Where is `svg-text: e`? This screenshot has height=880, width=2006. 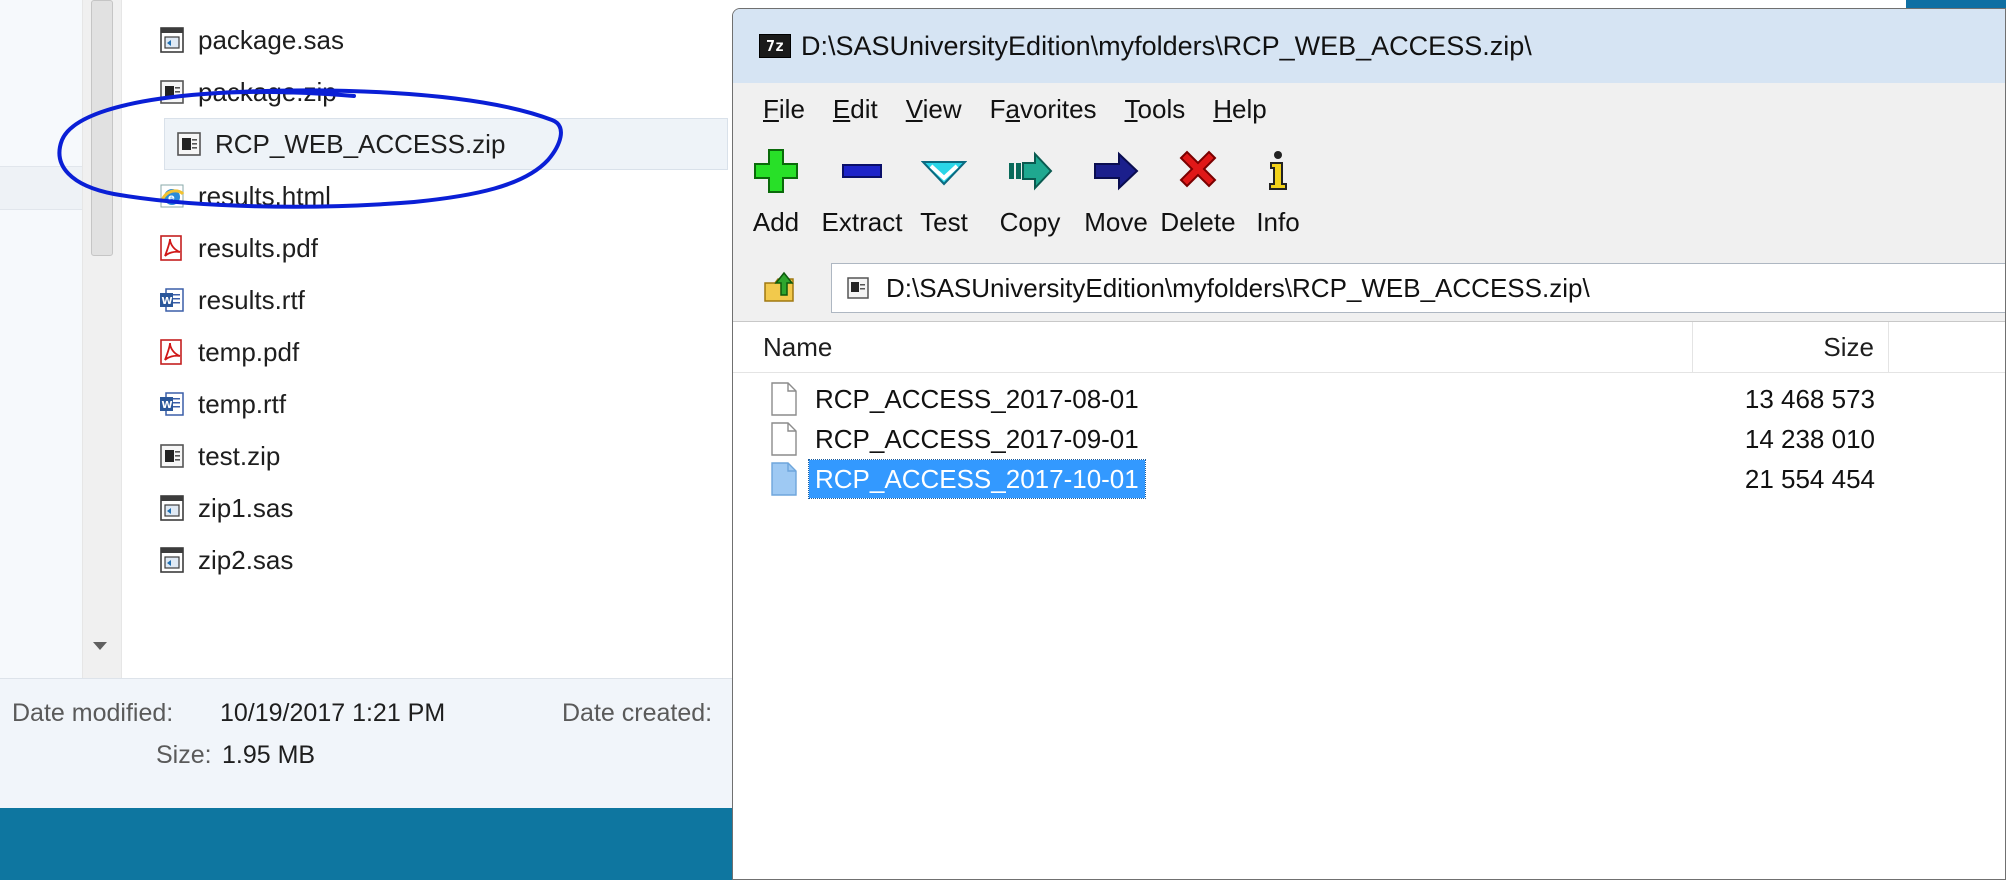
svg-text: e is located at coordinates (171, 198).